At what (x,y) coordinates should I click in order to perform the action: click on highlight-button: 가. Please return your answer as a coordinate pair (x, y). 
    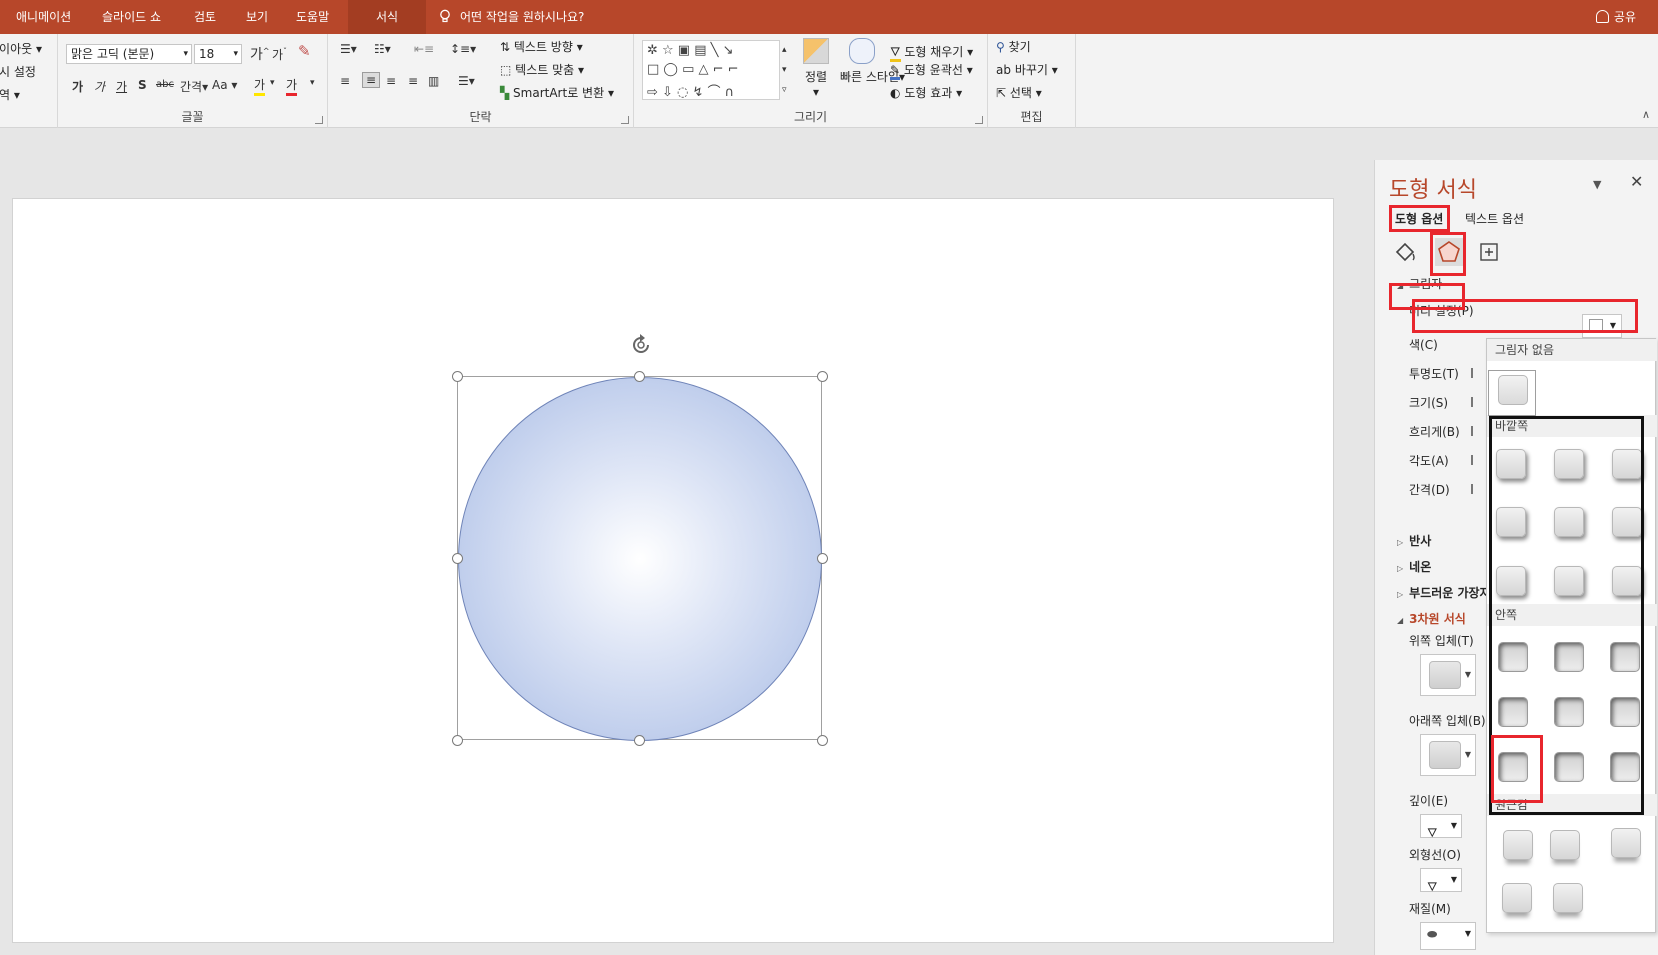
    Looking at the image, I should click on (260, 86).